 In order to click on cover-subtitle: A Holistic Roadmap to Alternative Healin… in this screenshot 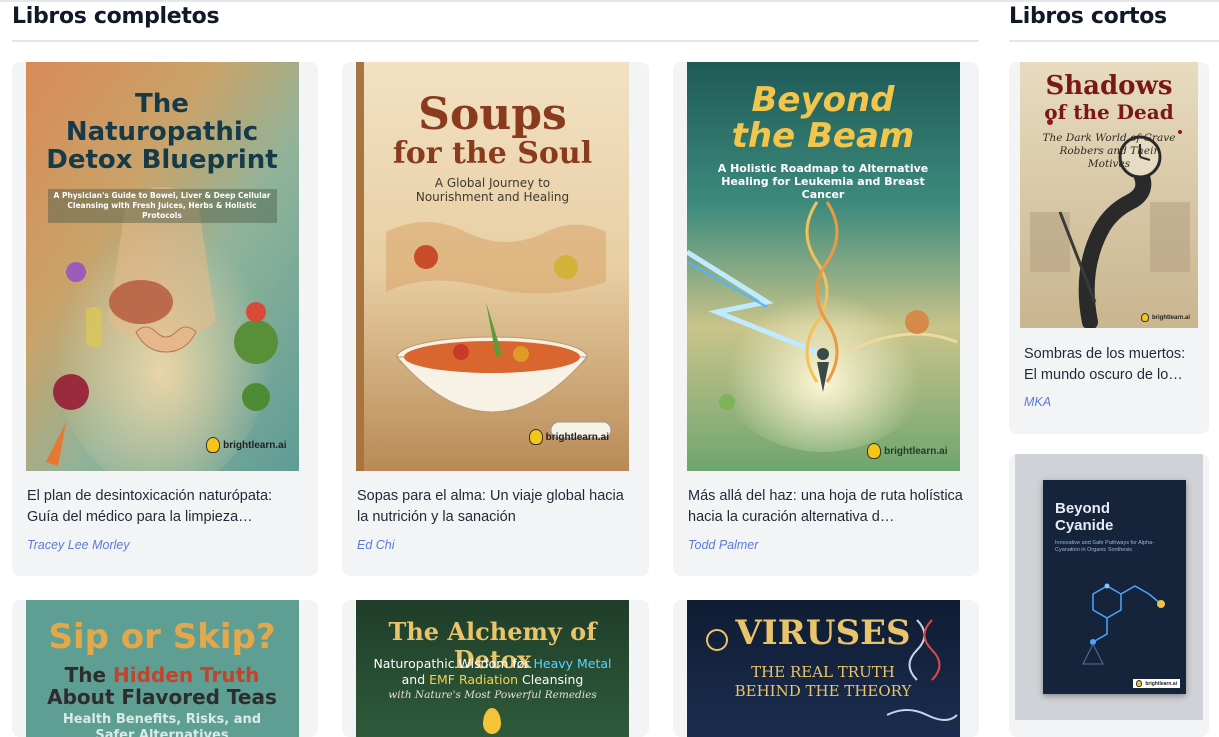, I will do `click(823, 181)`.